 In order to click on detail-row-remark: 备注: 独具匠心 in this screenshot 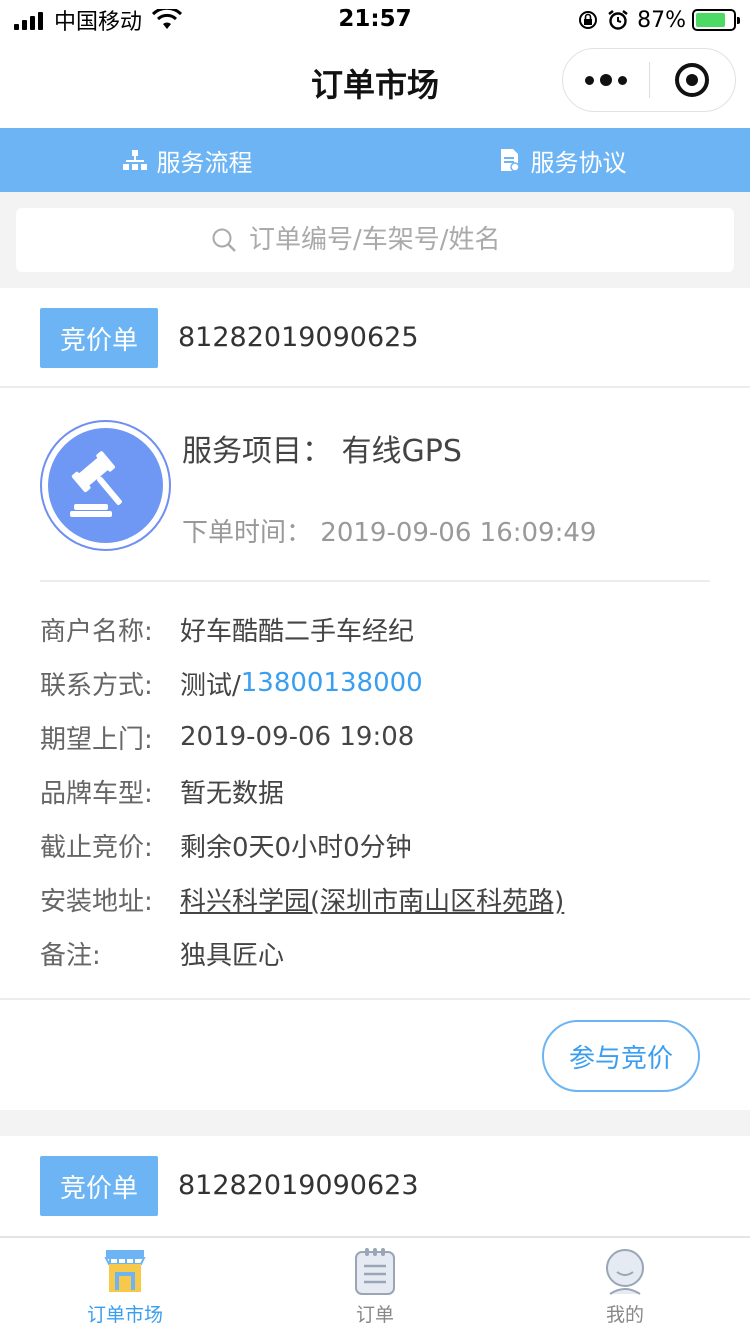, I will do `click(375, 953)`.